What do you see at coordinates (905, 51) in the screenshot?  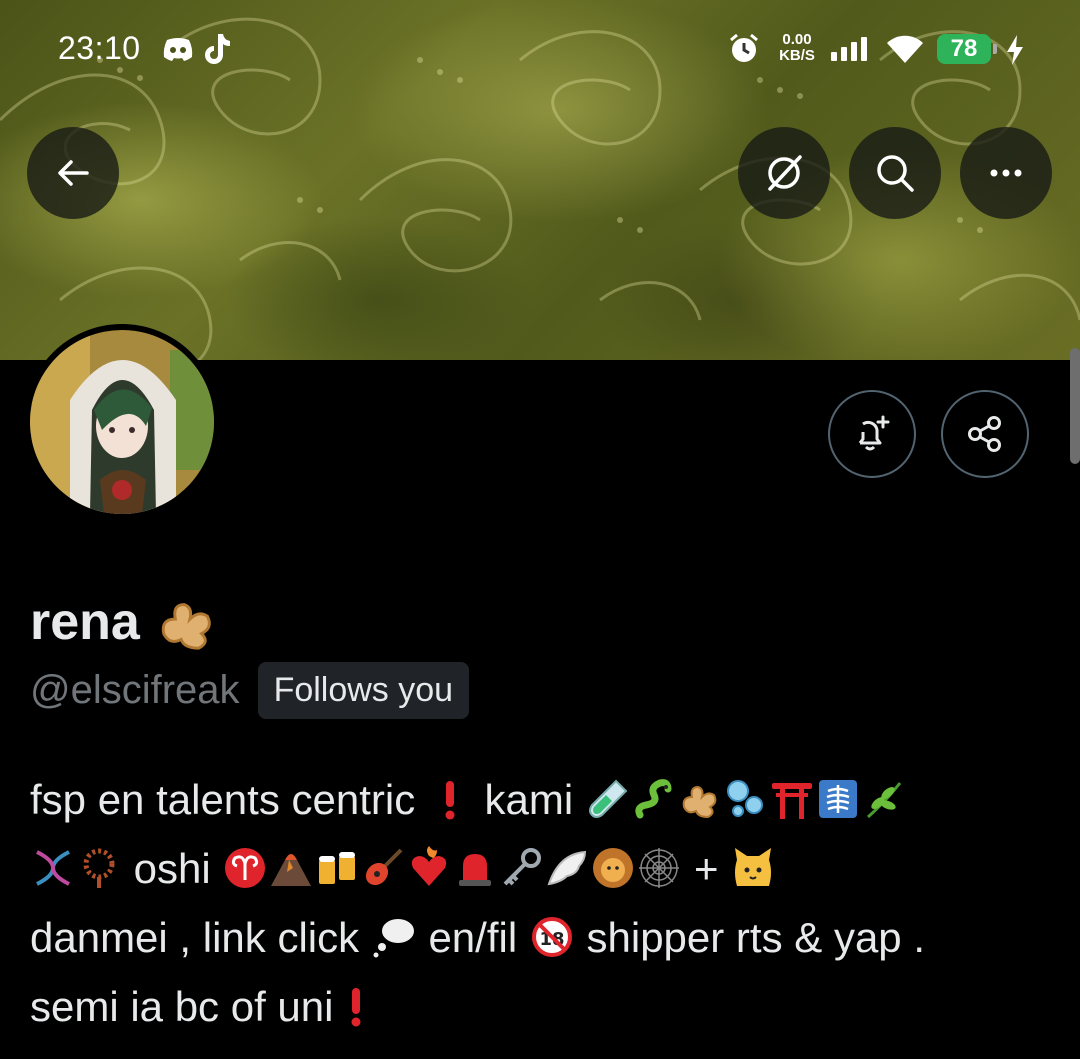 I see `wifi-icon` at bounding box center [905, 51].